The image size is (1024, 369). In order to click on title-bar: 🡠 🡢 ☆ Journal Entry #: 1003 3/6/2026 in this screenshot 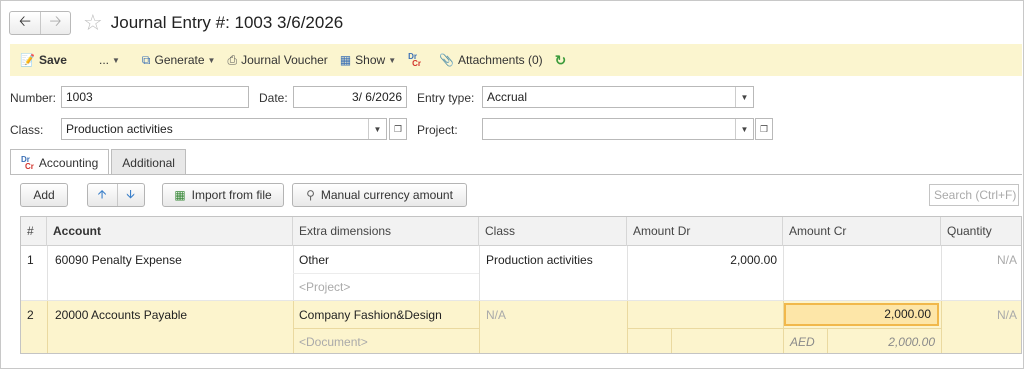, I will do `click(176, 23)`.